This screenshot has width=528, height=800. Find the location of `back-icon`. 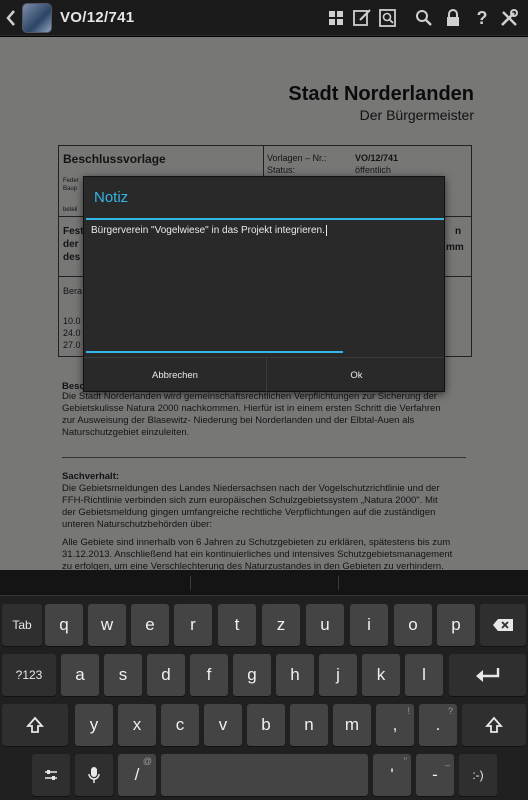

back-icon is located at coordinates (11, 18).